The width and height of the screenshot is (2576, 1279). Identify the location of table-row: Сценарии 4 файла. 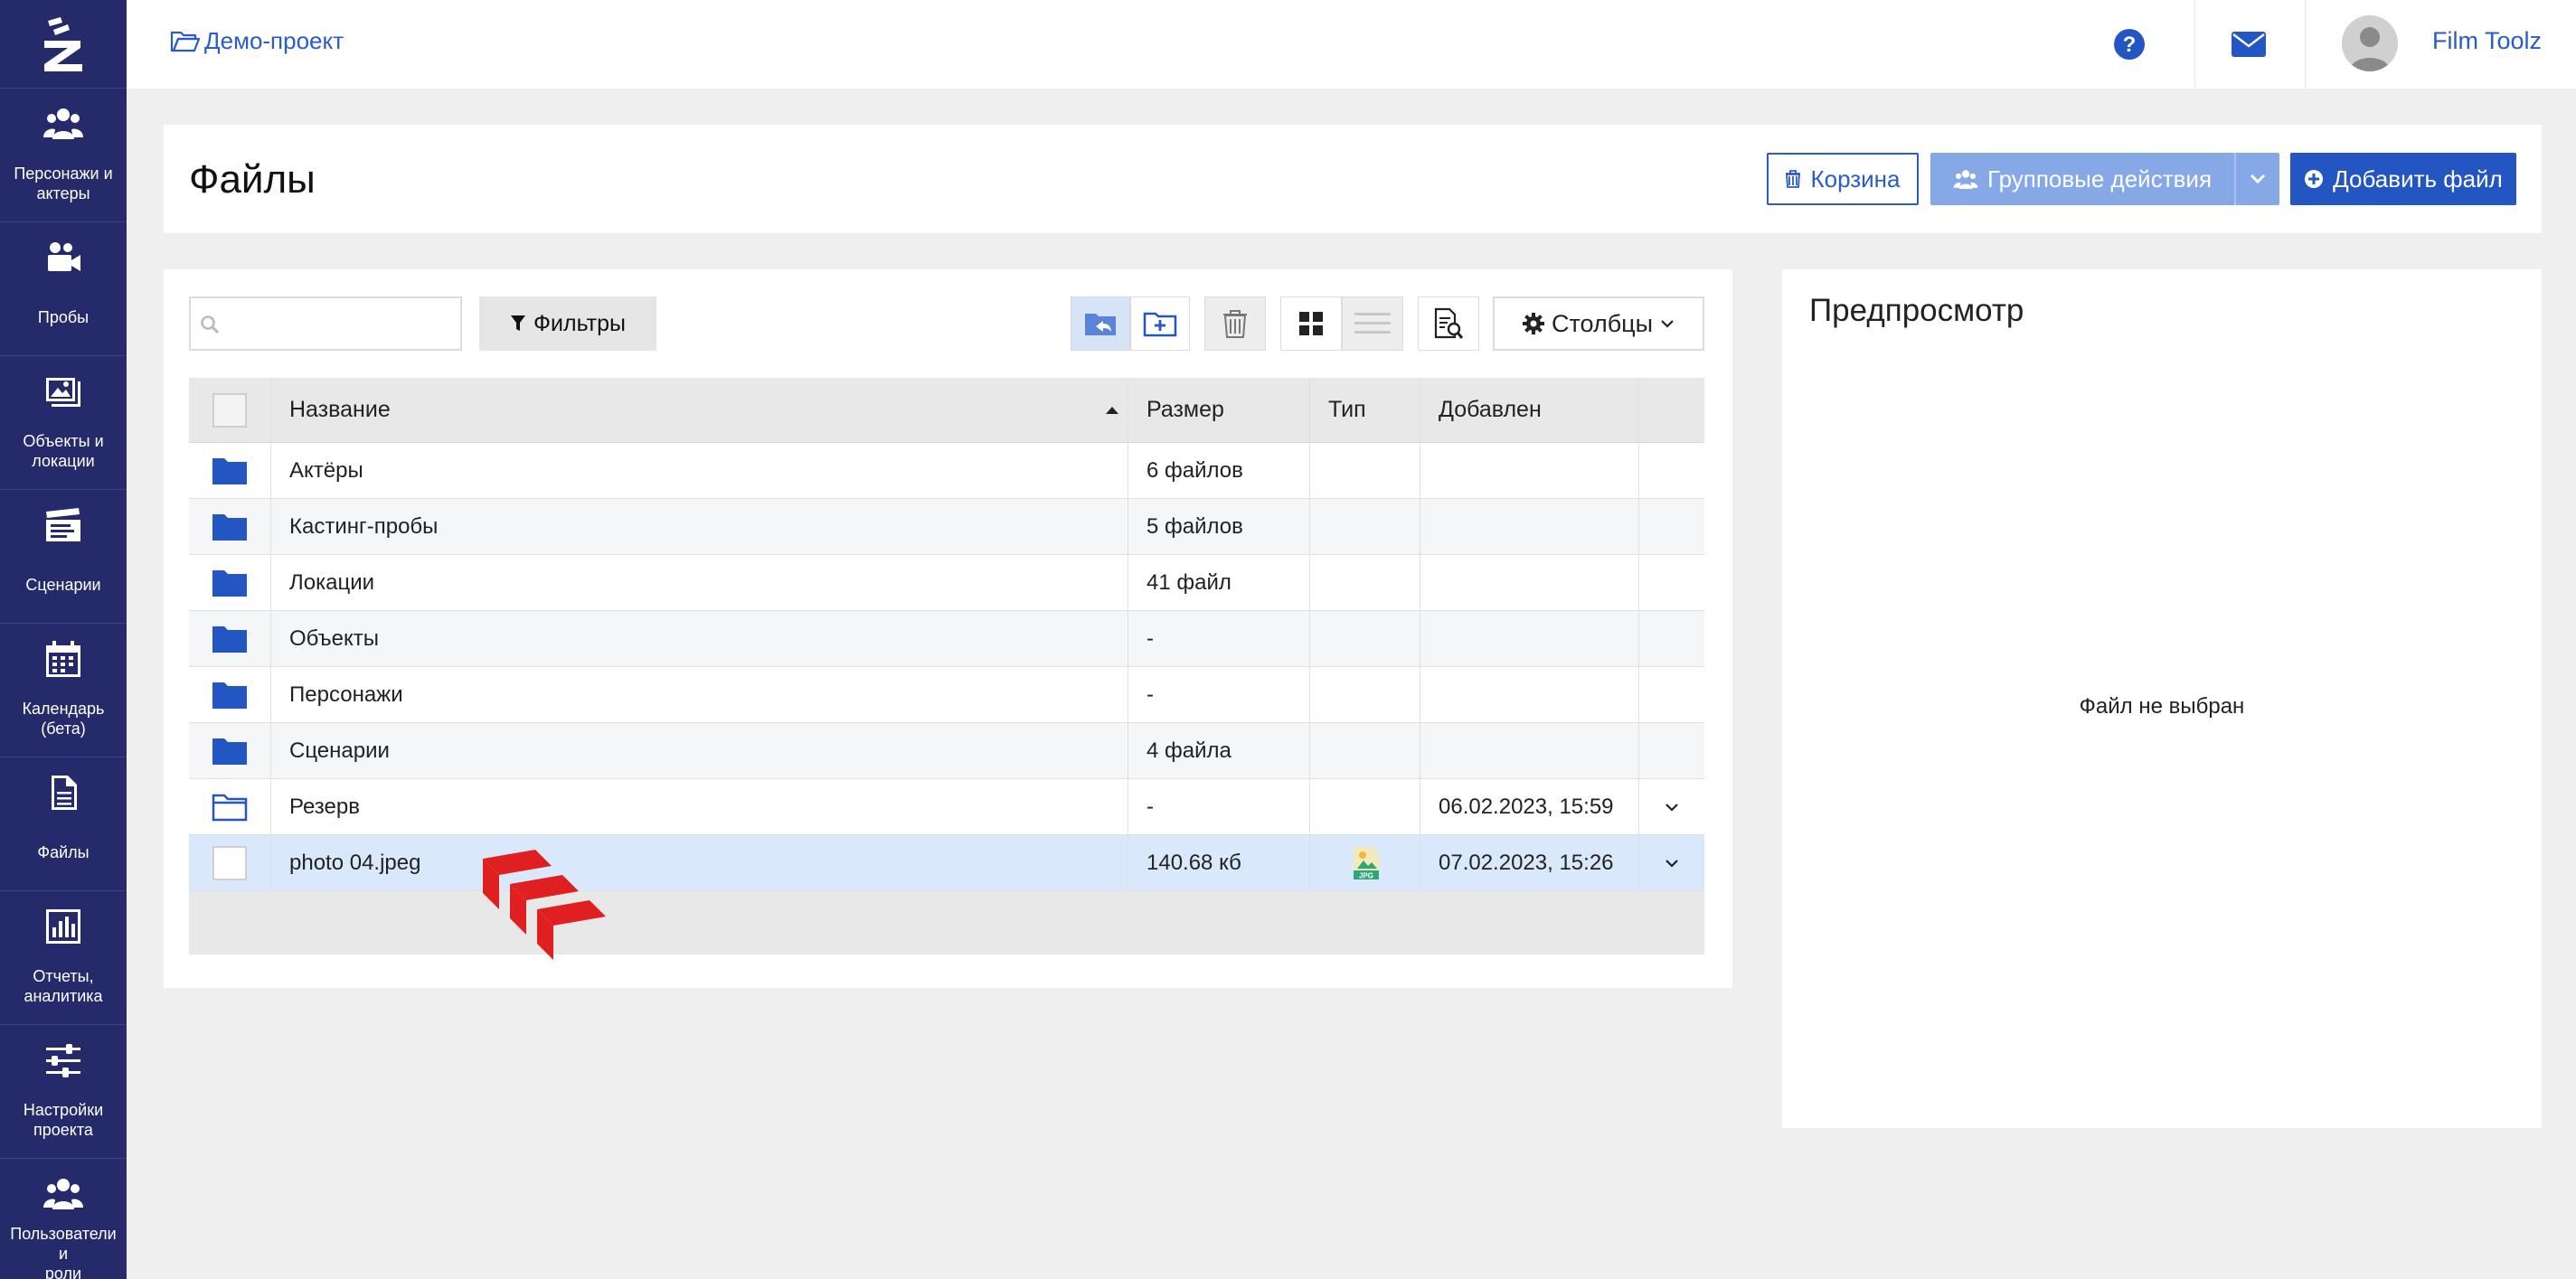
(947, 751).